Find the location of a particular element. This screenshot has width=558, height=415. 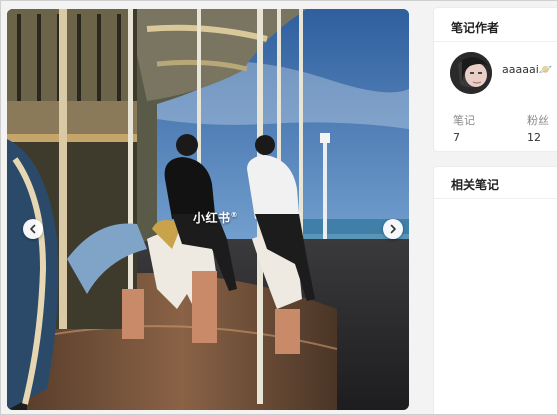

related-notes-card: 相关笔记 is located at coordinates (495, 290).